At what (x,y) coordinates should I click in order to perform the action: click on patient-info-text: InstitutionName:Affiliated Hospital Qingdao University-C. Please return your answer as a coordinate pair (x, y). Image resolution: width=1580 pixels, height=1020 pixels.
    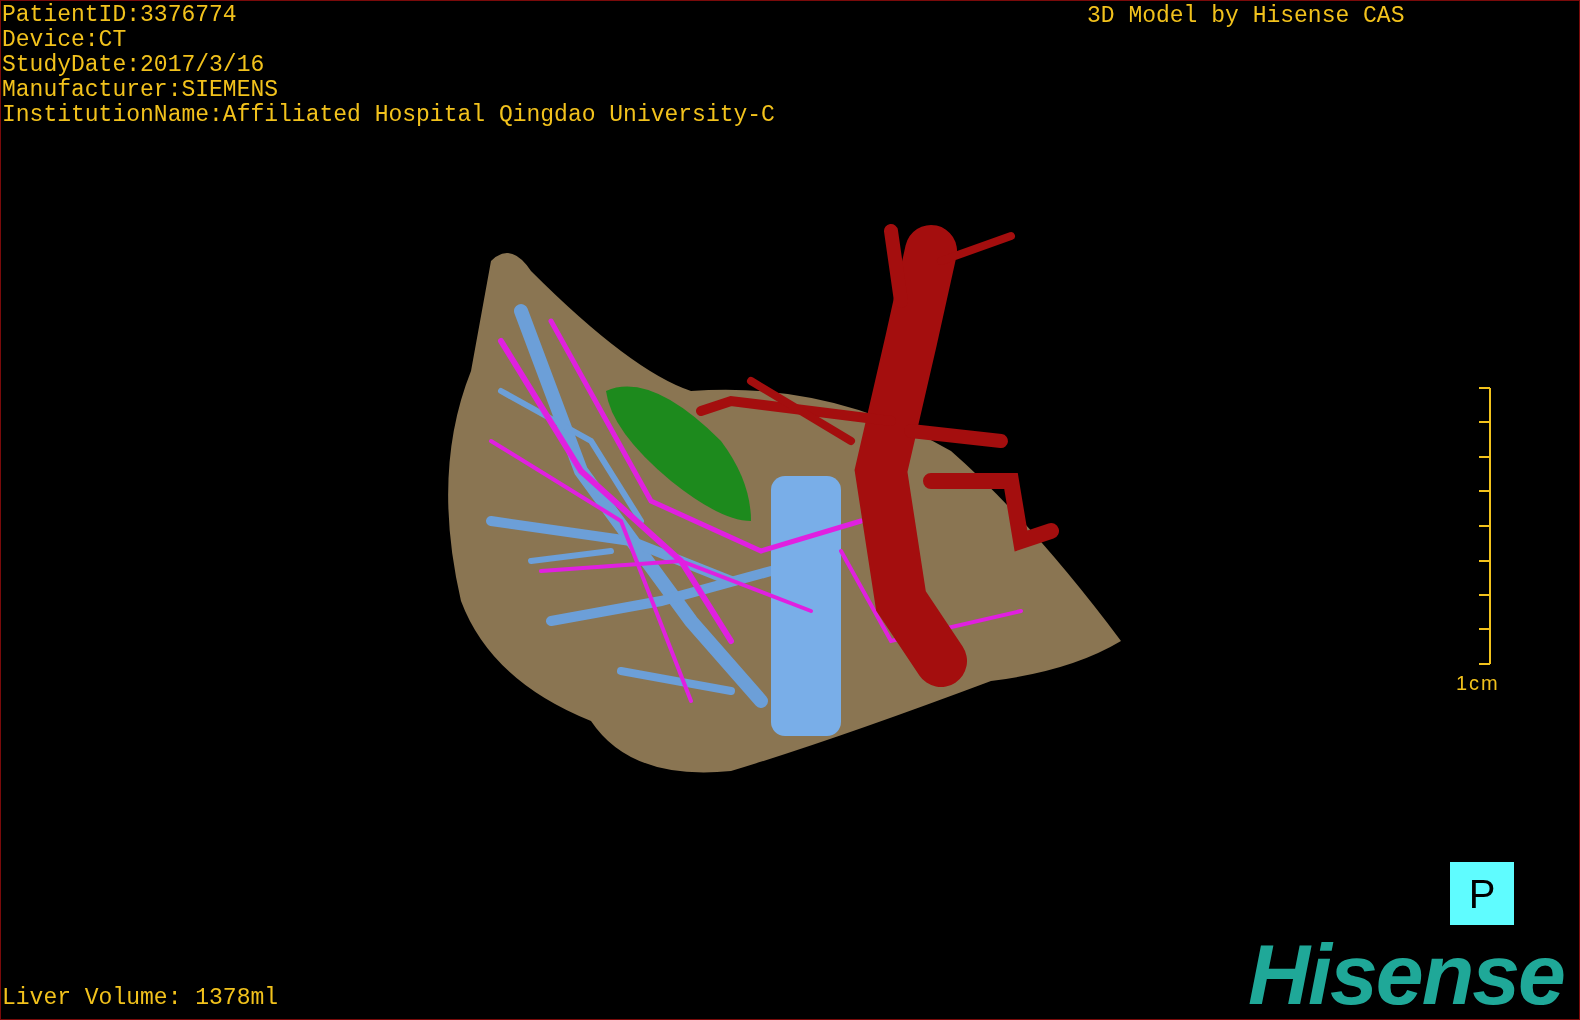
    Looking at the image, I should click on (388, 115).